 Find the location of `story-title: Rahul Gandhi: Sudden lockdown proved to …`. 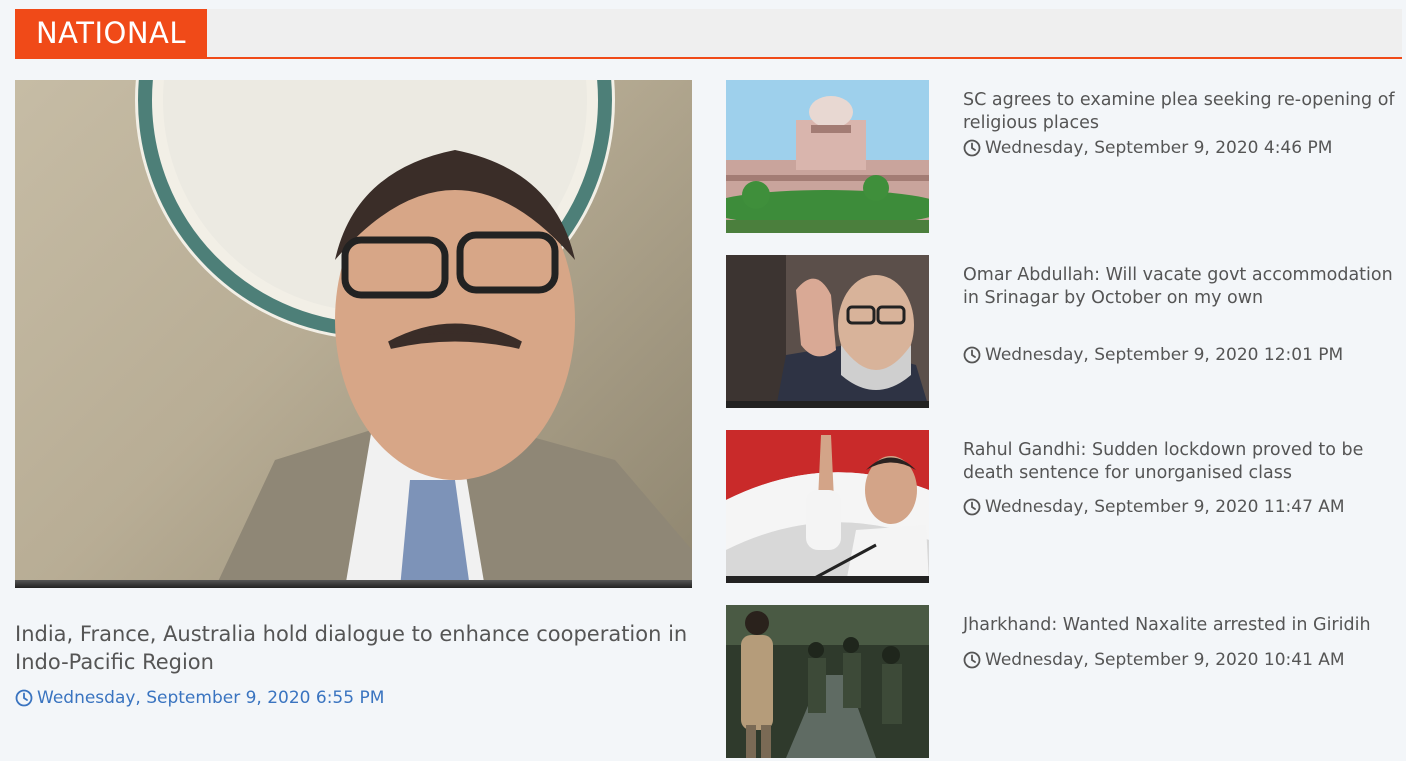

story-title: Rahul Gandhi: Sudden lockdown proved to … is located at coordinates (1180, 462).